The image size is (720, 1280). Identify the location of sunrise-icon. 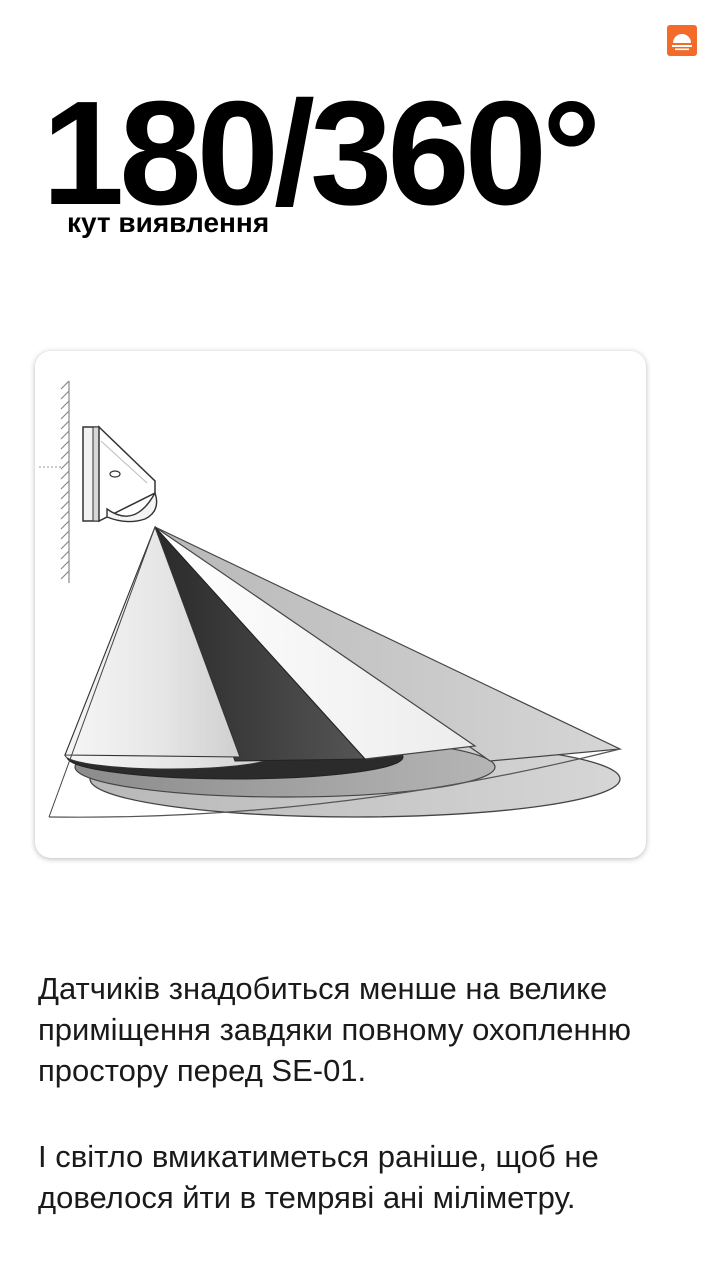
(682, 40).